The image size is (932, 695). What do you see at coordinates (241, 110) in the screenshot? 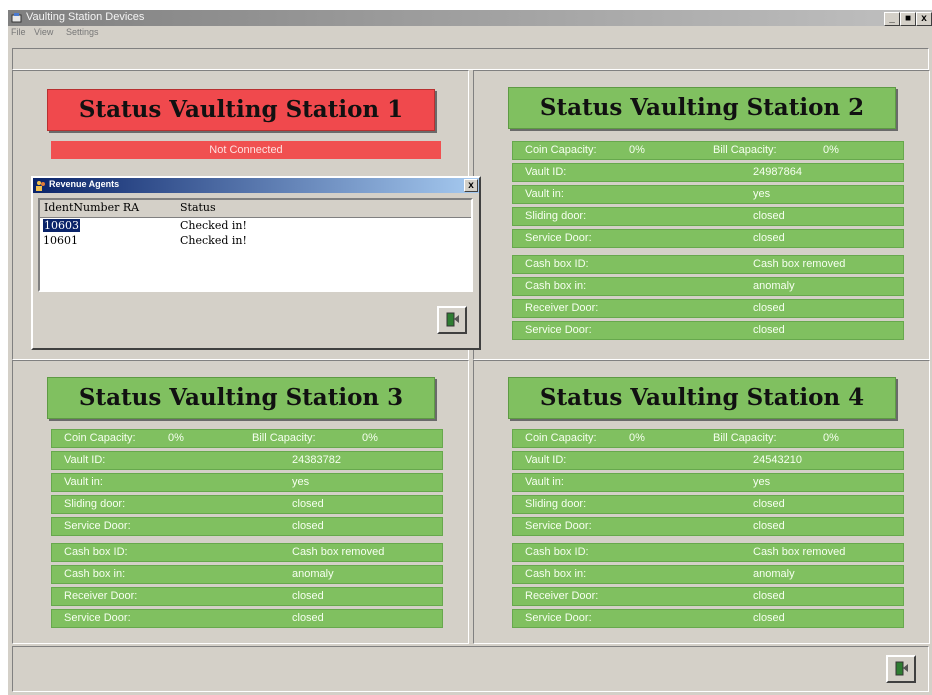
I see `station-1-title: Status Vaulting Station 1` at bounding box center [241, 110].